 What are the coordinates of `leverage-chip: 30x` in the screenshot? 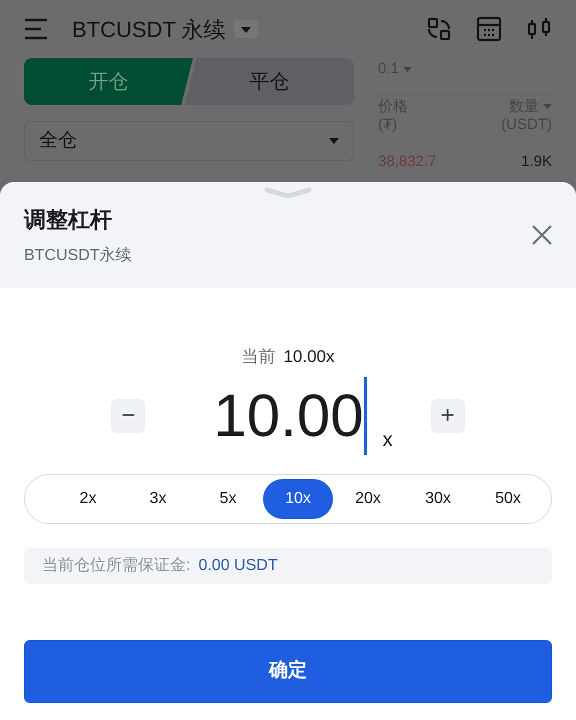 It's located at (438, 498).